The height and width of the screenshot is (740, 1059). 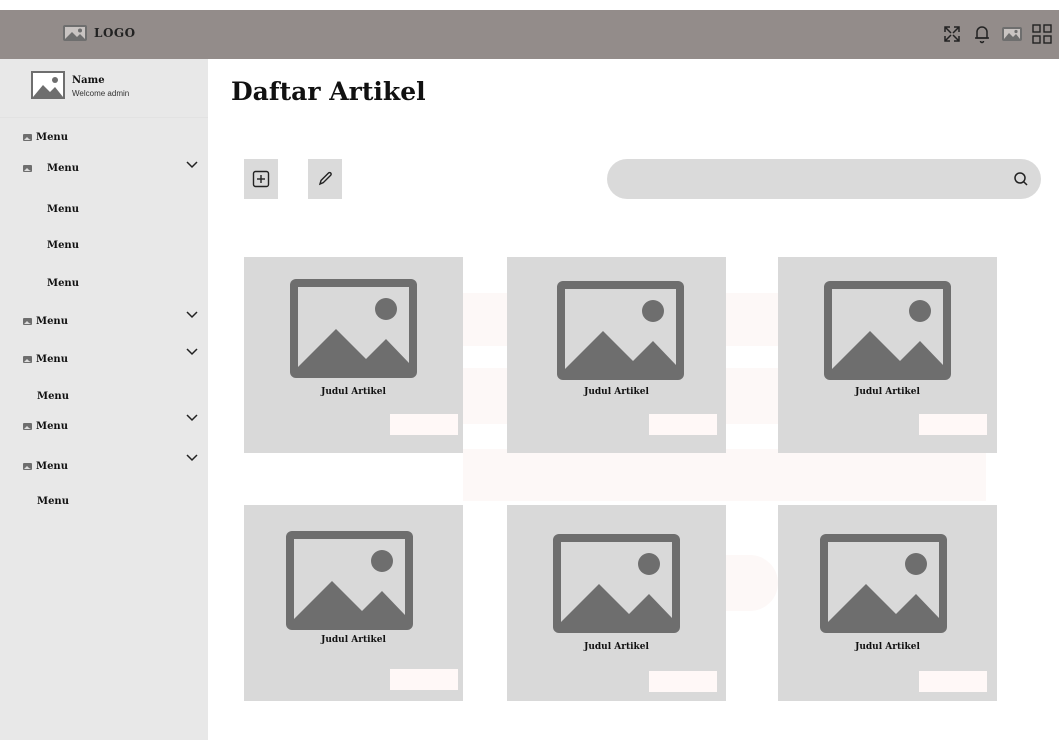 What do you see at coordinates (75, 33) in the screenshot?
I see `logo-image-icon` at bounding box center [75, 33].